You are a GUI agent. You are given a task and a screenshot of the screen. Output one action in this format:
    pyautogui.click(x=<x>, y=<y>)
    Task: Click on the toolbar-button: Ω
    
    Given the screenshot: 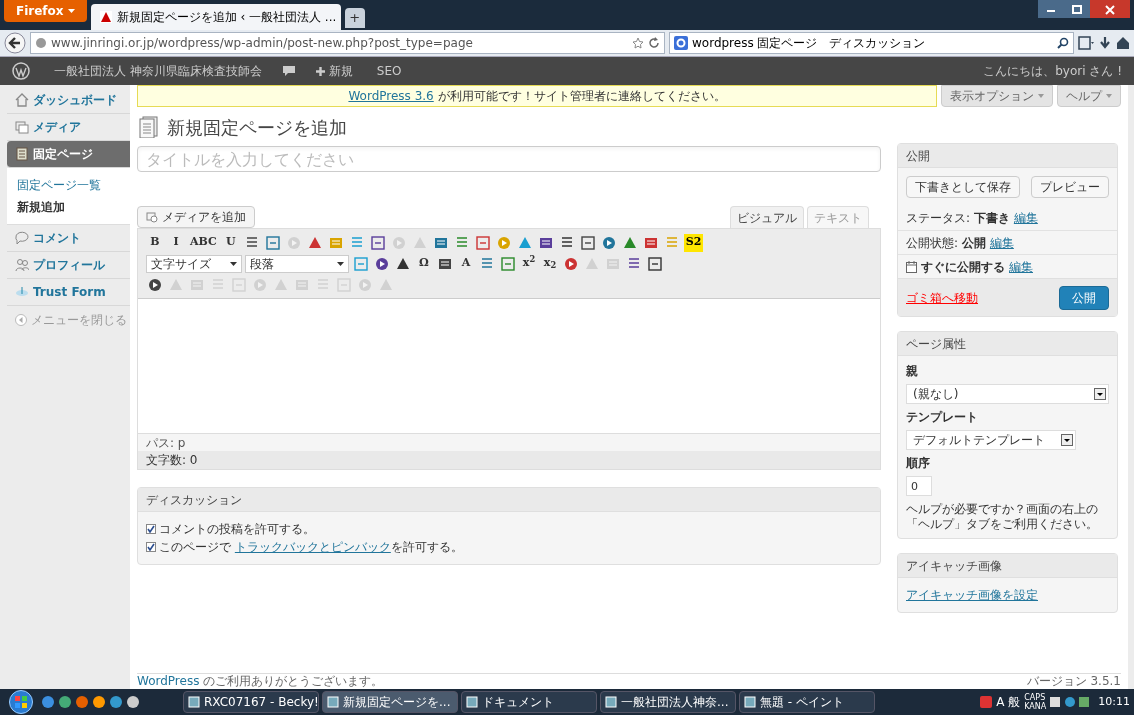 What is the action you would take?
    pyautogui.click(x=424, y=263)
    